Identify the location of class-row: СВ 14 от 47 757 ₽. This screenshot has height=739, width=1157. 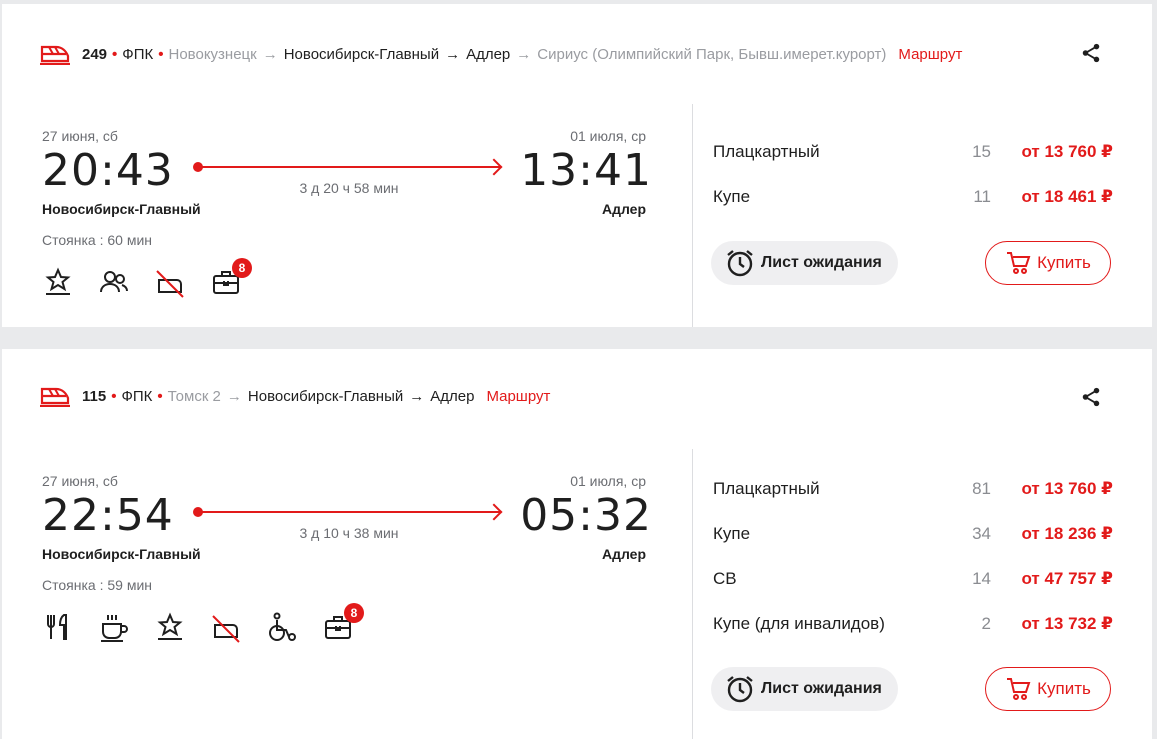
(913, 591).